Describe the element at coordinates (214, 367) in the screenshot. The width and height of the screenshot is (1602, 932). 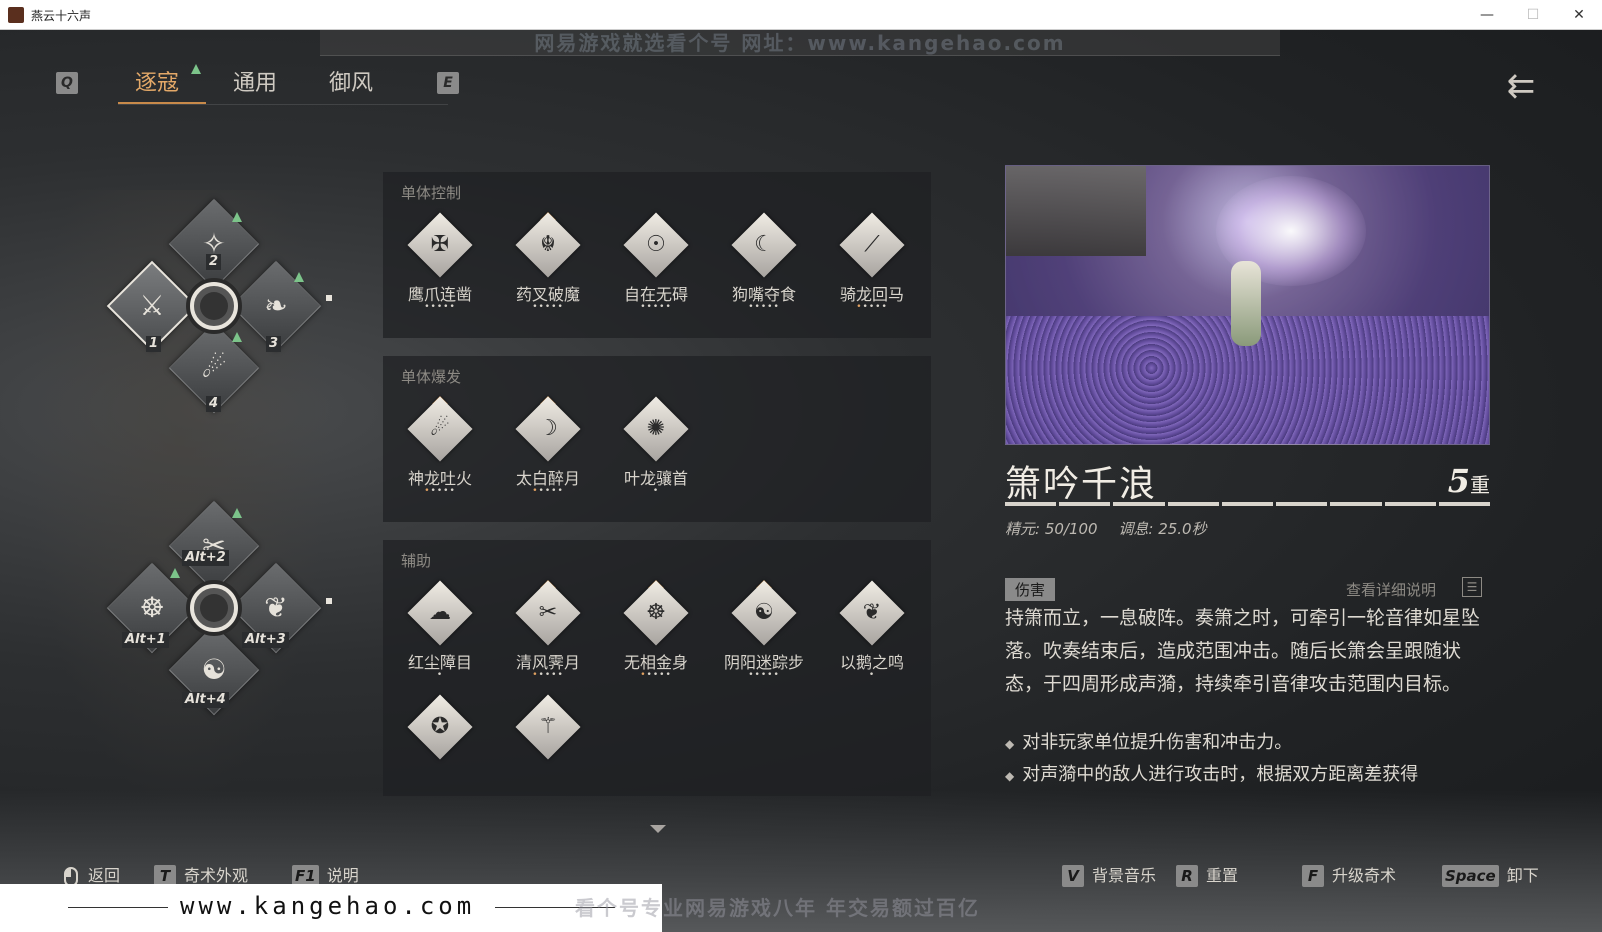
I see `slot-4-icon: ☄` at that location.